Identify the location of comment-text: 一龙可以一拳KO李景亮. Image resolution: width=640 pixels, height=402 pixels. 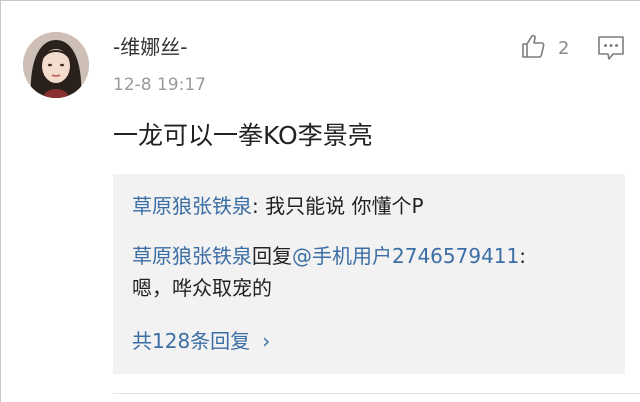
(243, 135).